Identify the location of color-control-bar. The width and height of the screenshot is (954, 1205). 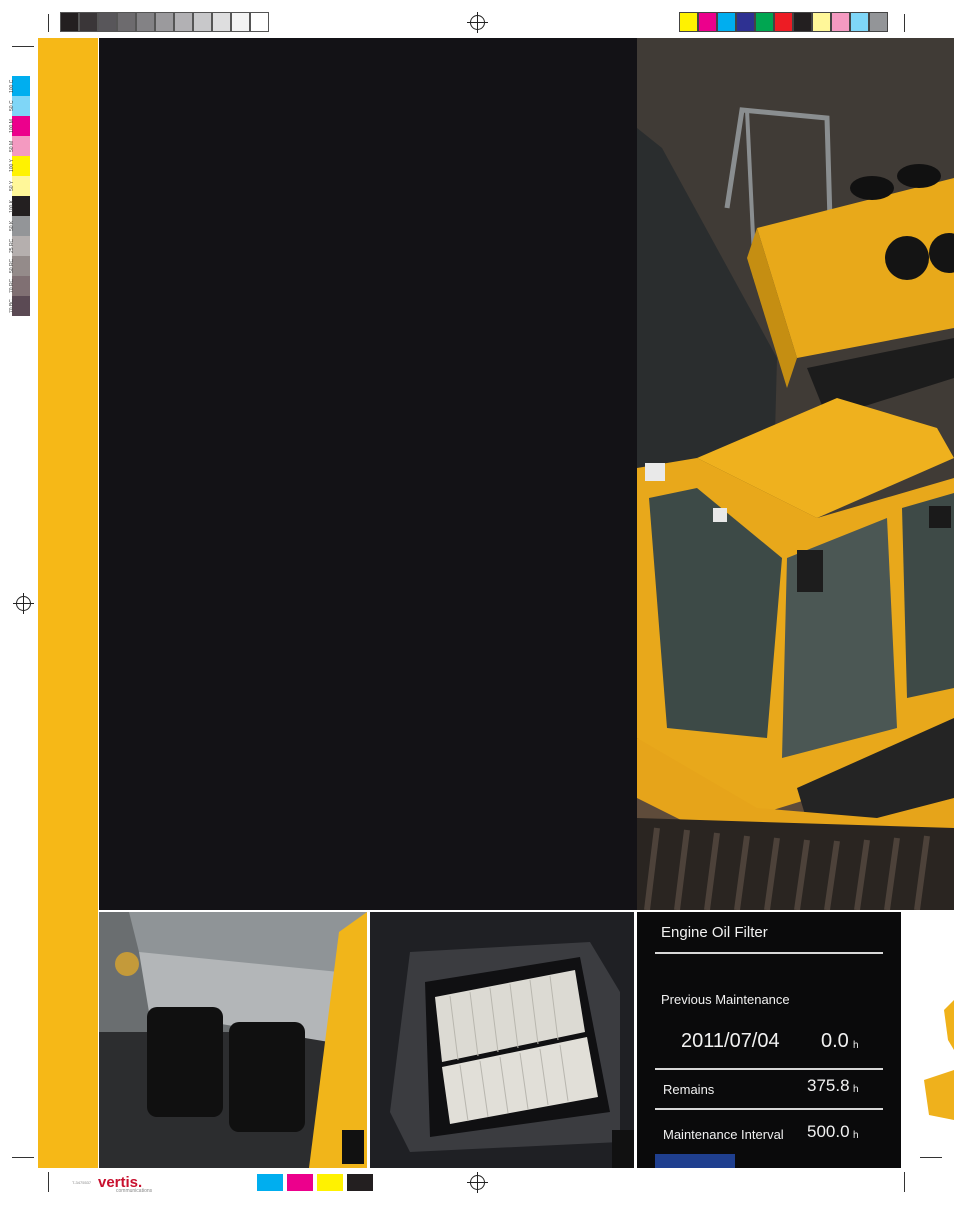
(783, 22).